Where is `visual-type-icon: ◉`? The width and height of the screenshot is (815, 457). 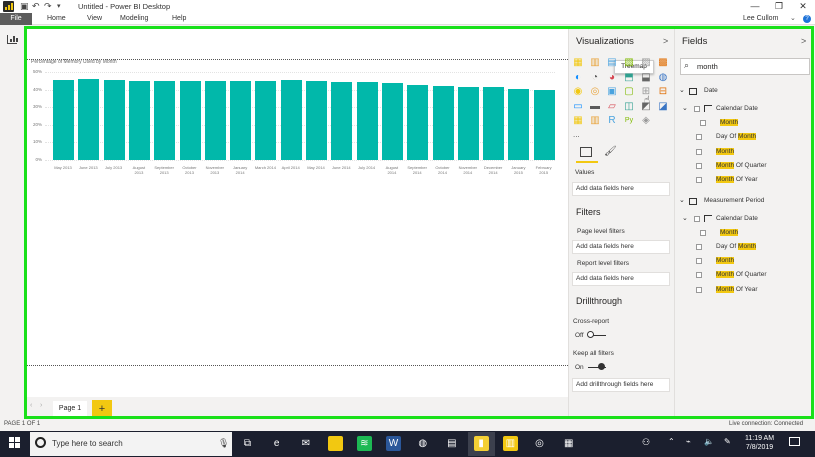 visual-type-icon: ◉ is located at coordinates (578, 92).